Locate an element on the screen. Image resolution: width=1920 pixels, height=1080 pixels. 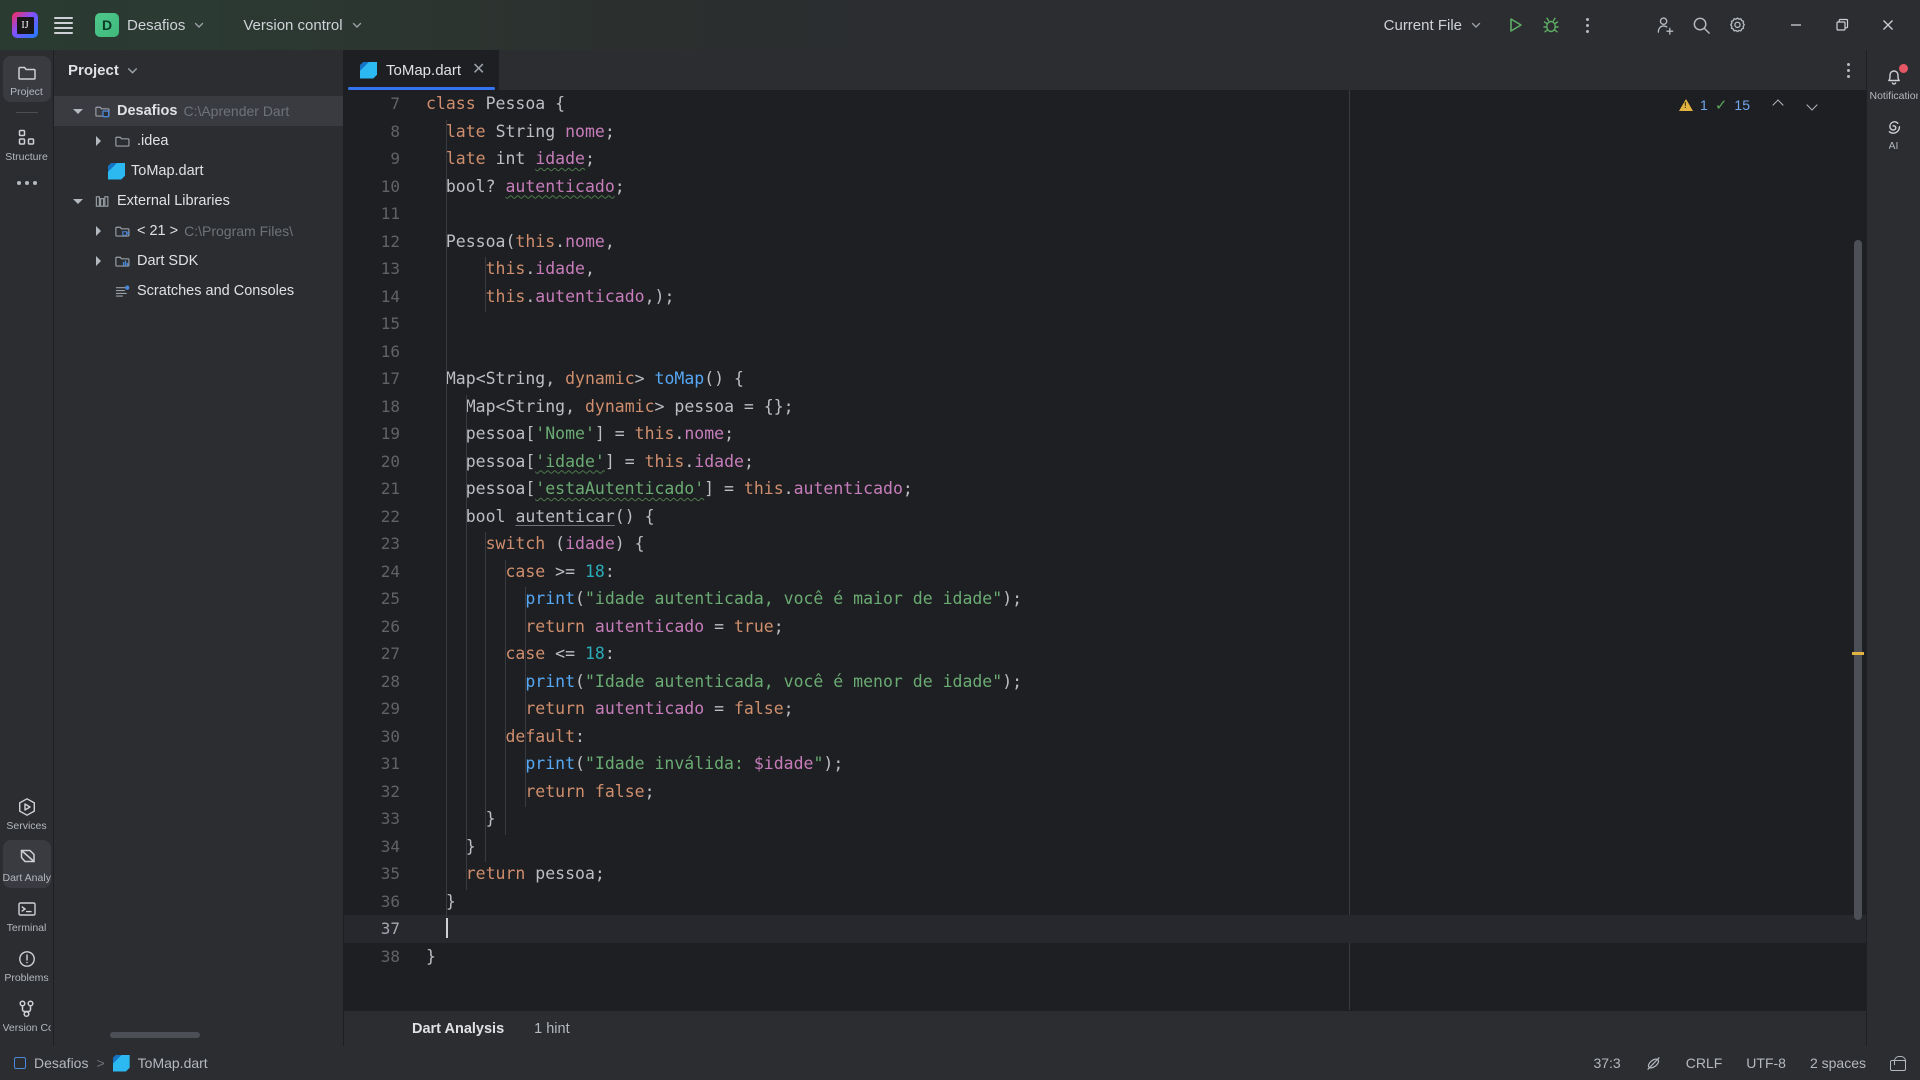
code-line: 13 this.idade, is located at coordinates (1105, 269).